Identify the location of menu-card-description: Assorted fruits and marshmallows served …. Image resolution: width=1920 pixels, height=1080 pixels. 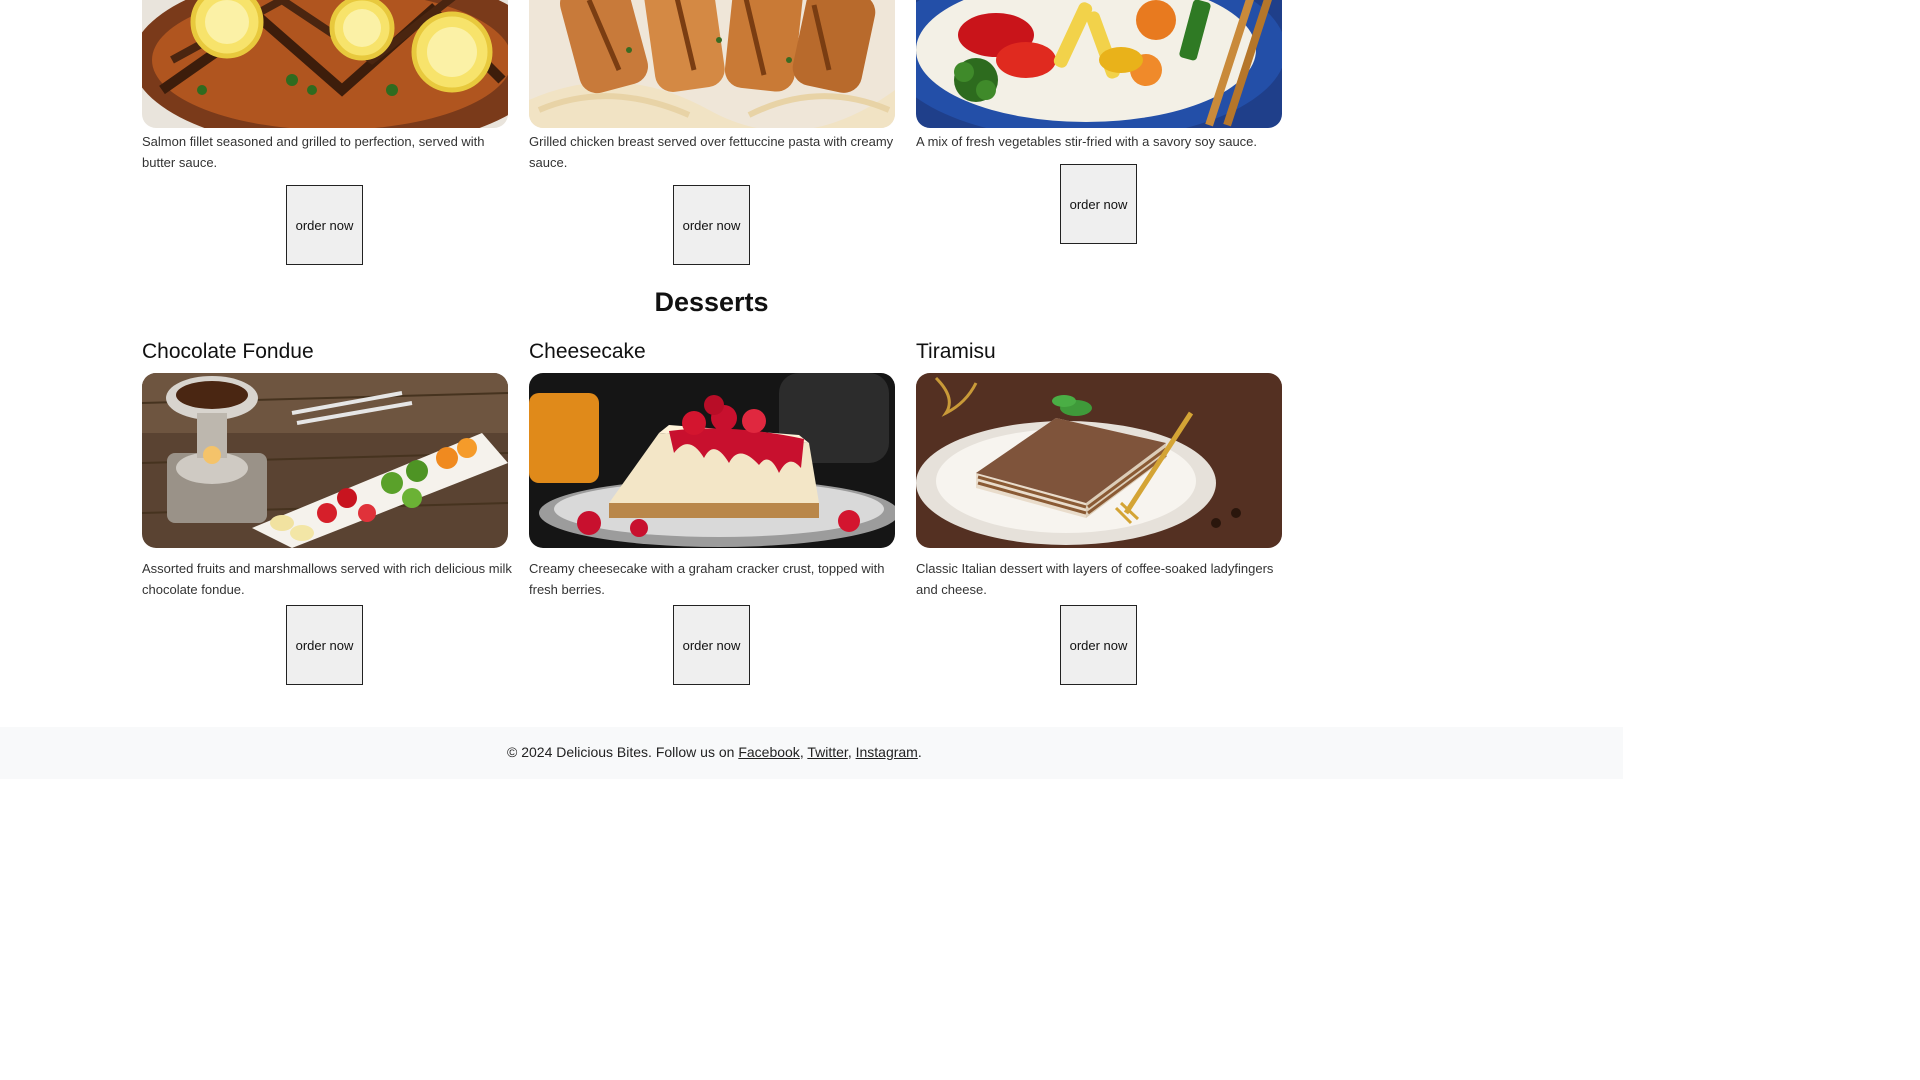
(327, 579).